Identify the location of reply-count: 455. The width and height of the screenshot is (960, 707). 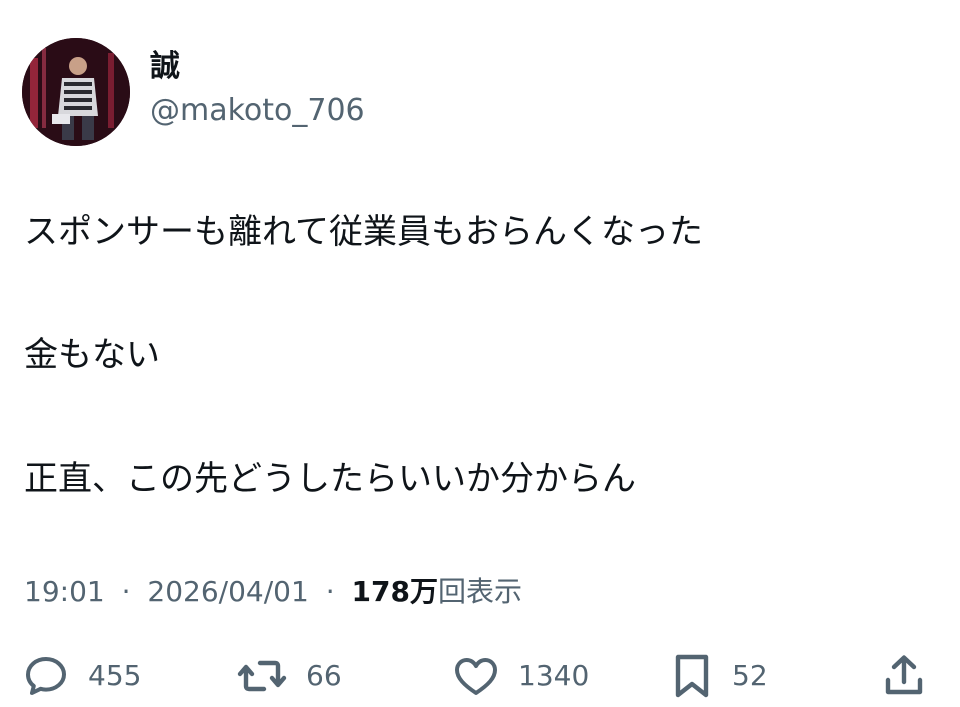
(115, 675).